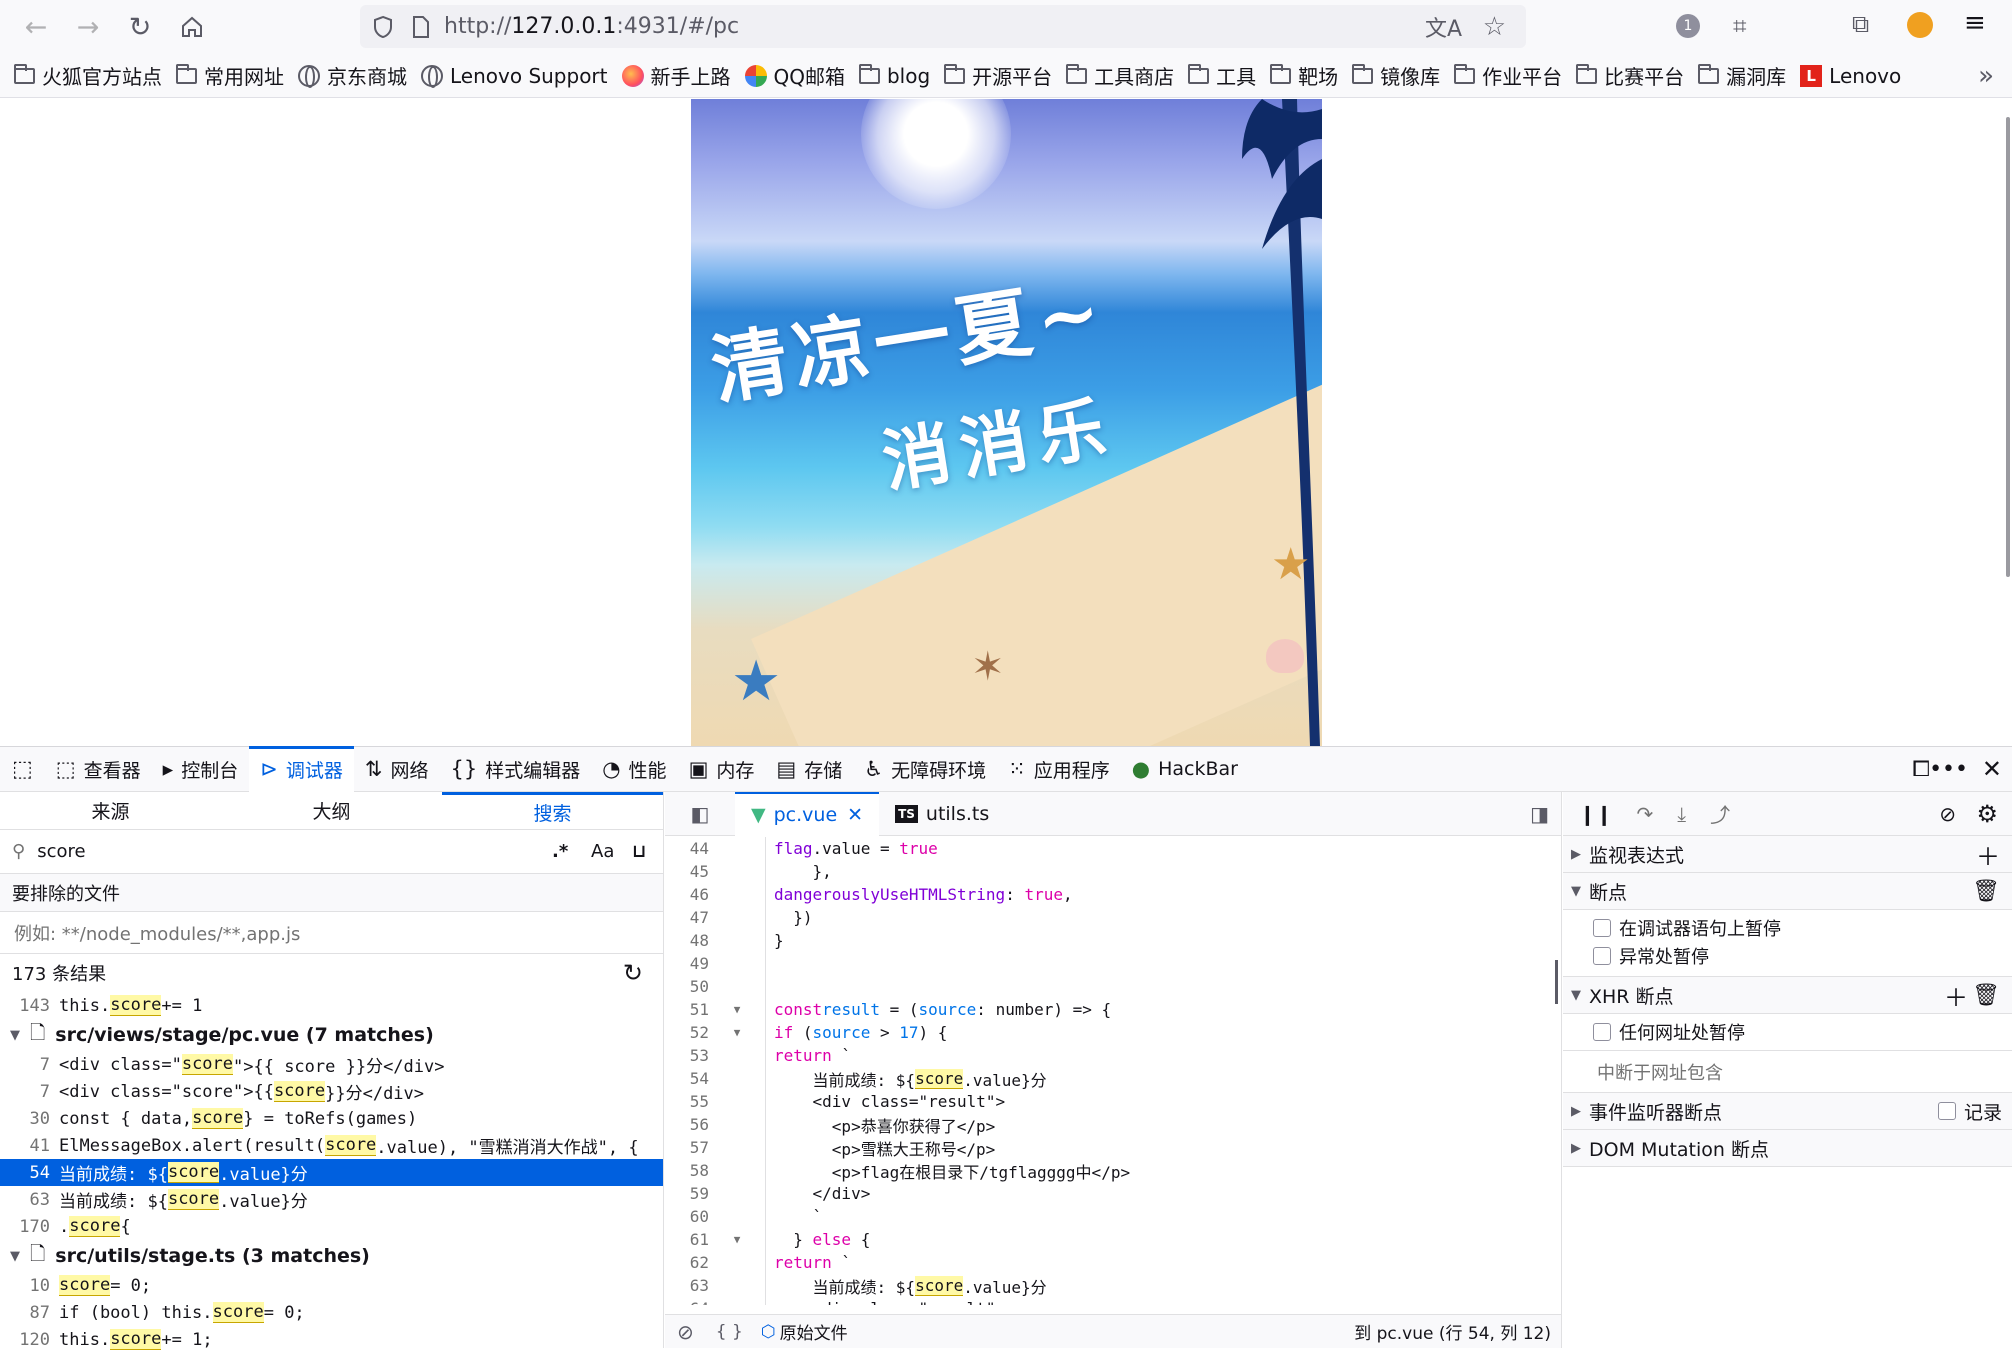 This screenshot has width=2012, height=1352. Describe the element at coordinates (1787, 1111) in the screenshot. I see `event-listener-breakpoints-section: ▶ 事件监听器断点 记录` at that location.